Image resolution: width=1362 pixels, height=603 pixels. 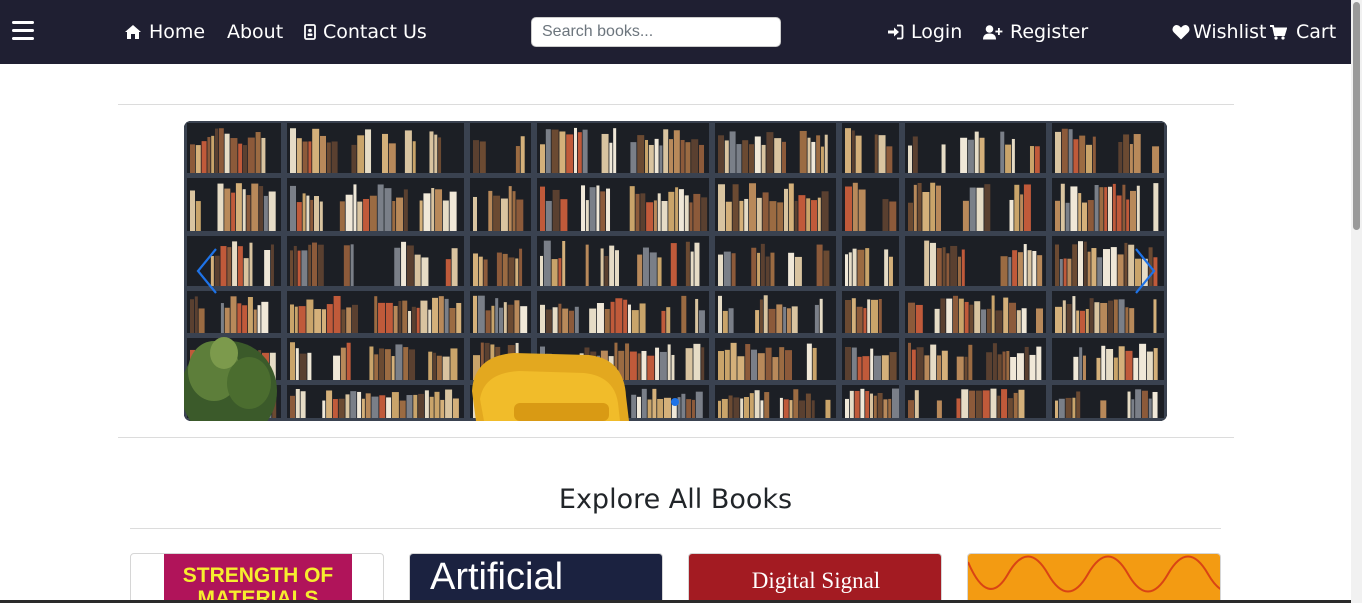 What do you see at coordinates (1230, 32) in the screenshot?
I see `nav-wishlist-label: Wishlist` at bounding box center [1230, 32].